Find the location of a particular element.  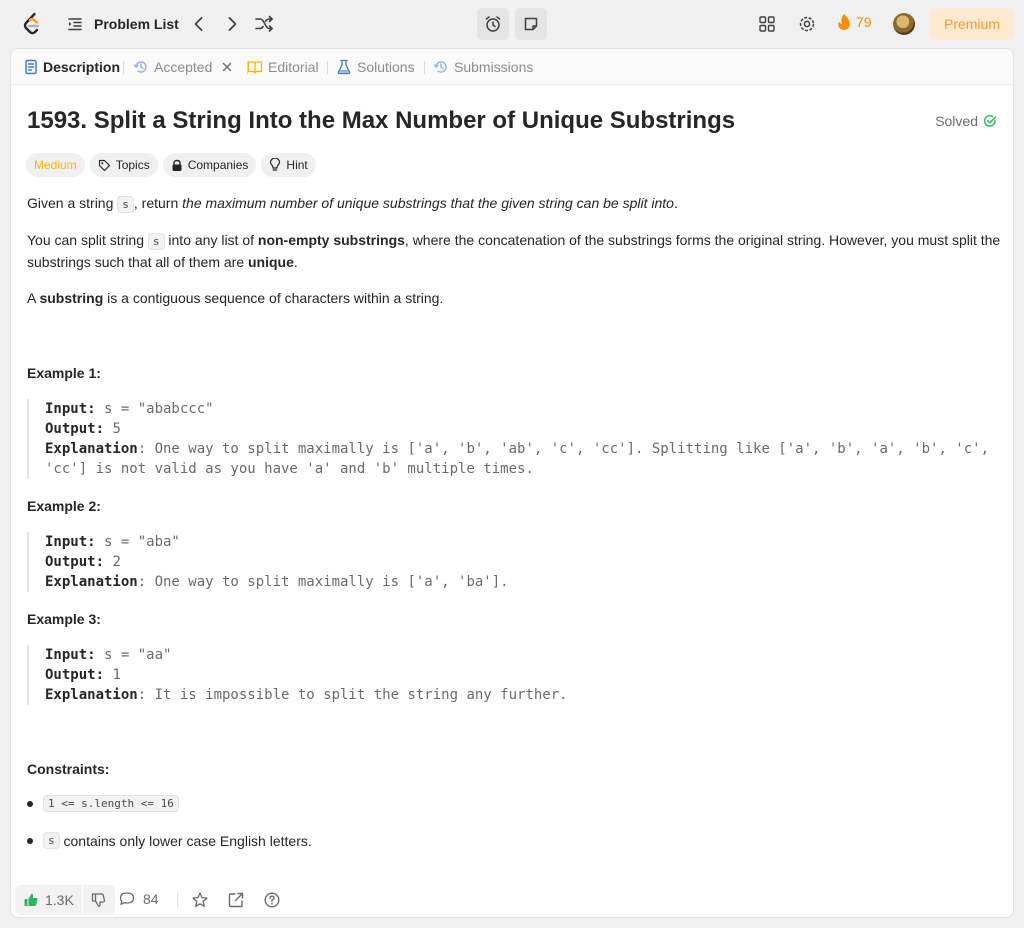

bold-text: non-empty substrings is located at coordinates (331, 240).